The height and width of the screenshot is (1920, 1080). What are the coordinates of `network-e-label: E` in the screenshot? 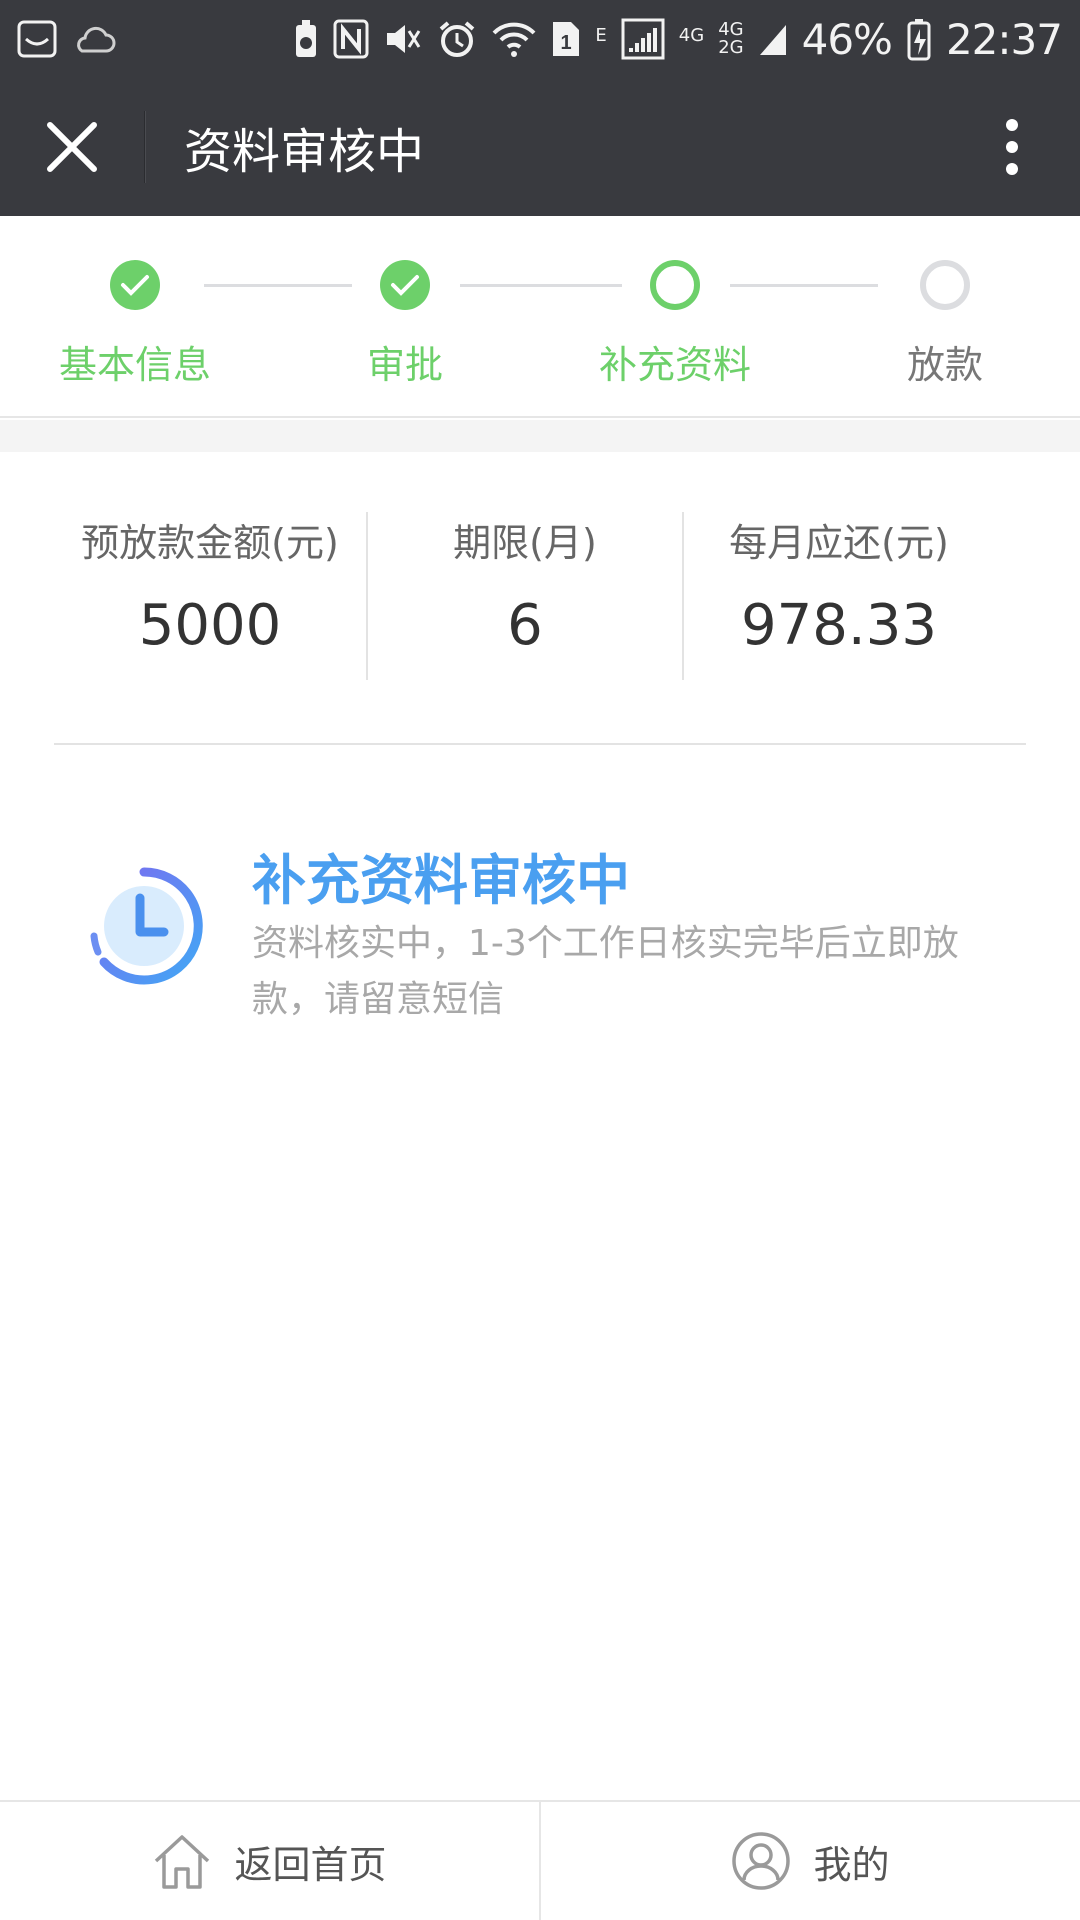 It's located at (601, 35).